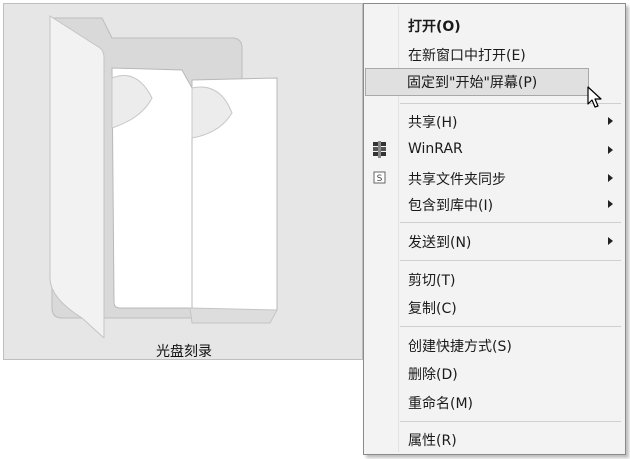  What do you see at coordinates (435, 149) in the screenshot?
I see `menu-item-label: WinRAR` at bounding box center [435, 149].